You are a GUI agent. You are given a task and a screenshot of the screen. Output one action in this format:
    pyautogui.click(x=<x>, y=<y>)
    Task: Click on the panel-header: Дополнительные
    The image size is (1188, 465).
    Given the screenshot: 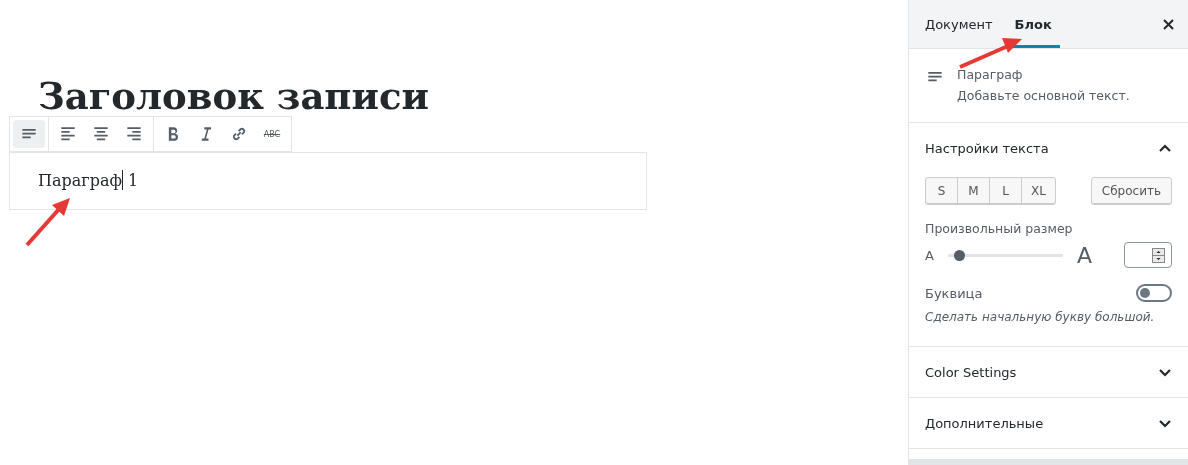 What is the action you would take?
    pyautogui.click(x=1048, y=423)
    